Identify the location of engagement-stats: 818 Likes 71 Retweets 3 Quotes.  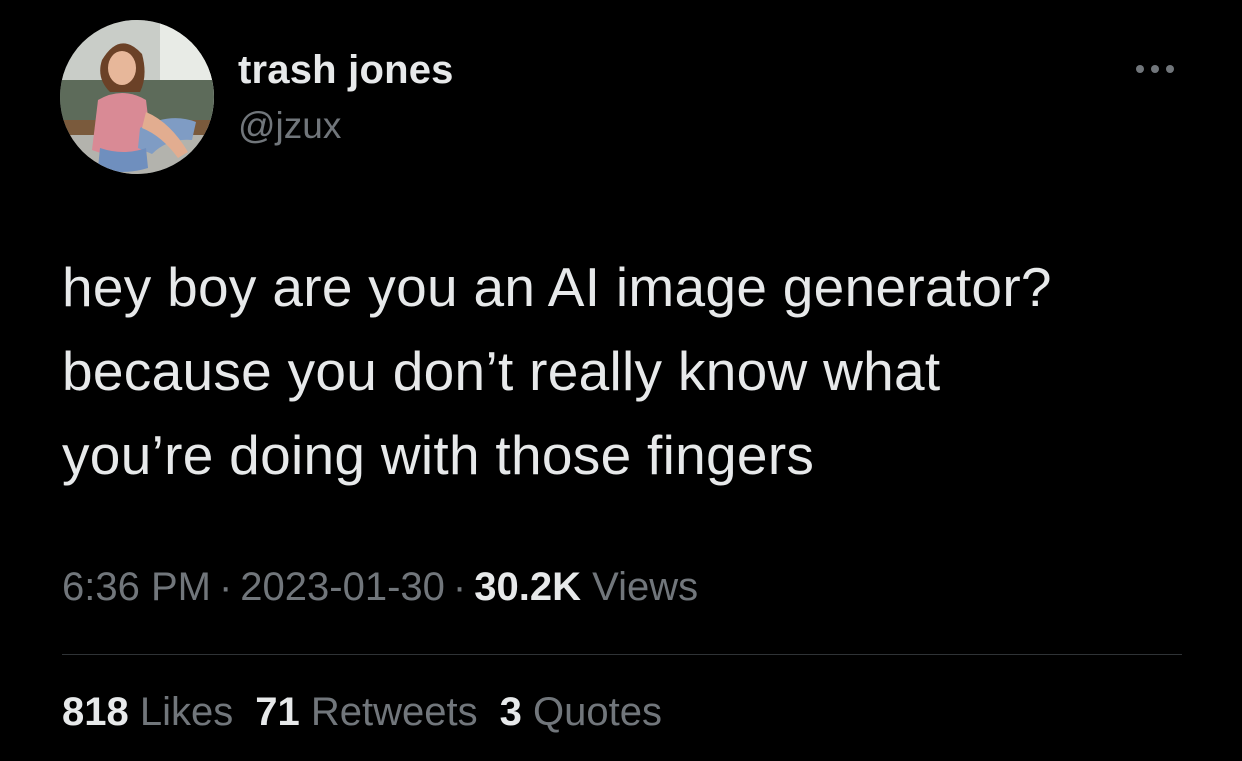
(373, 712).